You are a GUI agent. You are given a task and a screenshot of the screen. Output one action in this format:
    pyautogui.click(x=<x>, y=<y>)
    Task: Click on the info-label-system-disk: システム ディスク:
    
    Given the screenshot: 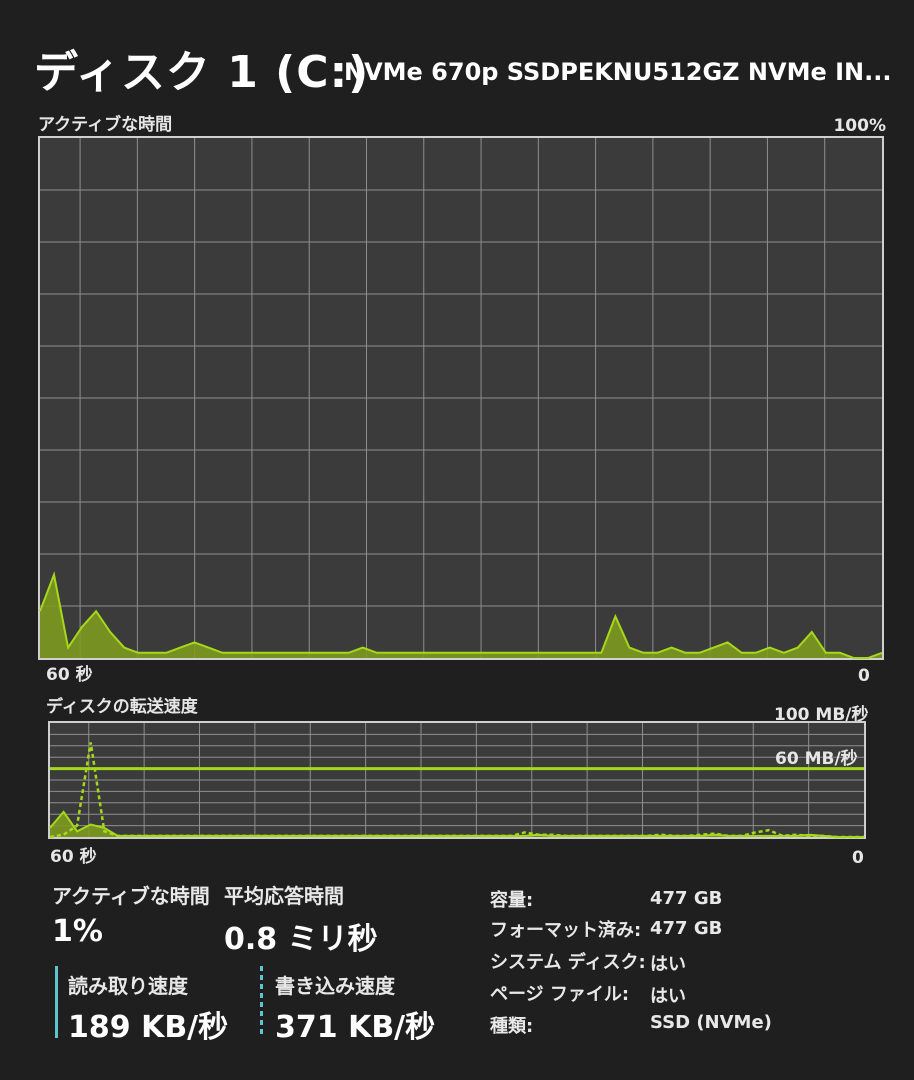 What is the action you would take?
    pyautogui.click(x=568, y=962)
    